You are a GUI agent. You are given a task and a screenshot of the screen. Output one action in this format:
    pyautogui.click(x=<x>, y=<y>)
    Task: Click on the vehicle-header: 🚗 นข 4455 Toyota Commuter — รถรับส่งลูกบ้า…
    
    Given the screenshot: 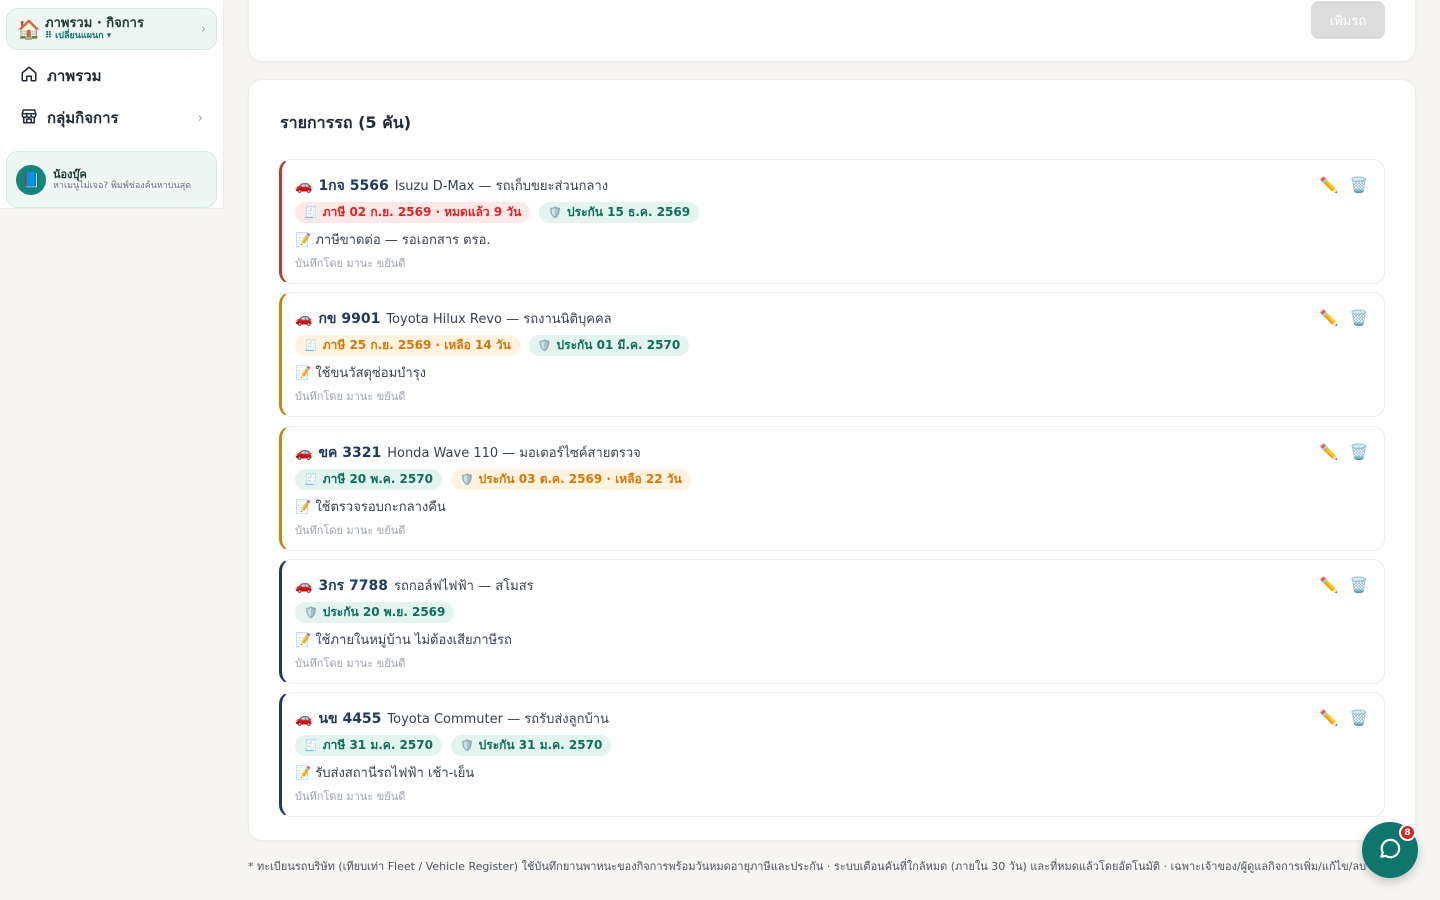 What is the action you would take?
    pyautogui.click(x=452, y=719)
    